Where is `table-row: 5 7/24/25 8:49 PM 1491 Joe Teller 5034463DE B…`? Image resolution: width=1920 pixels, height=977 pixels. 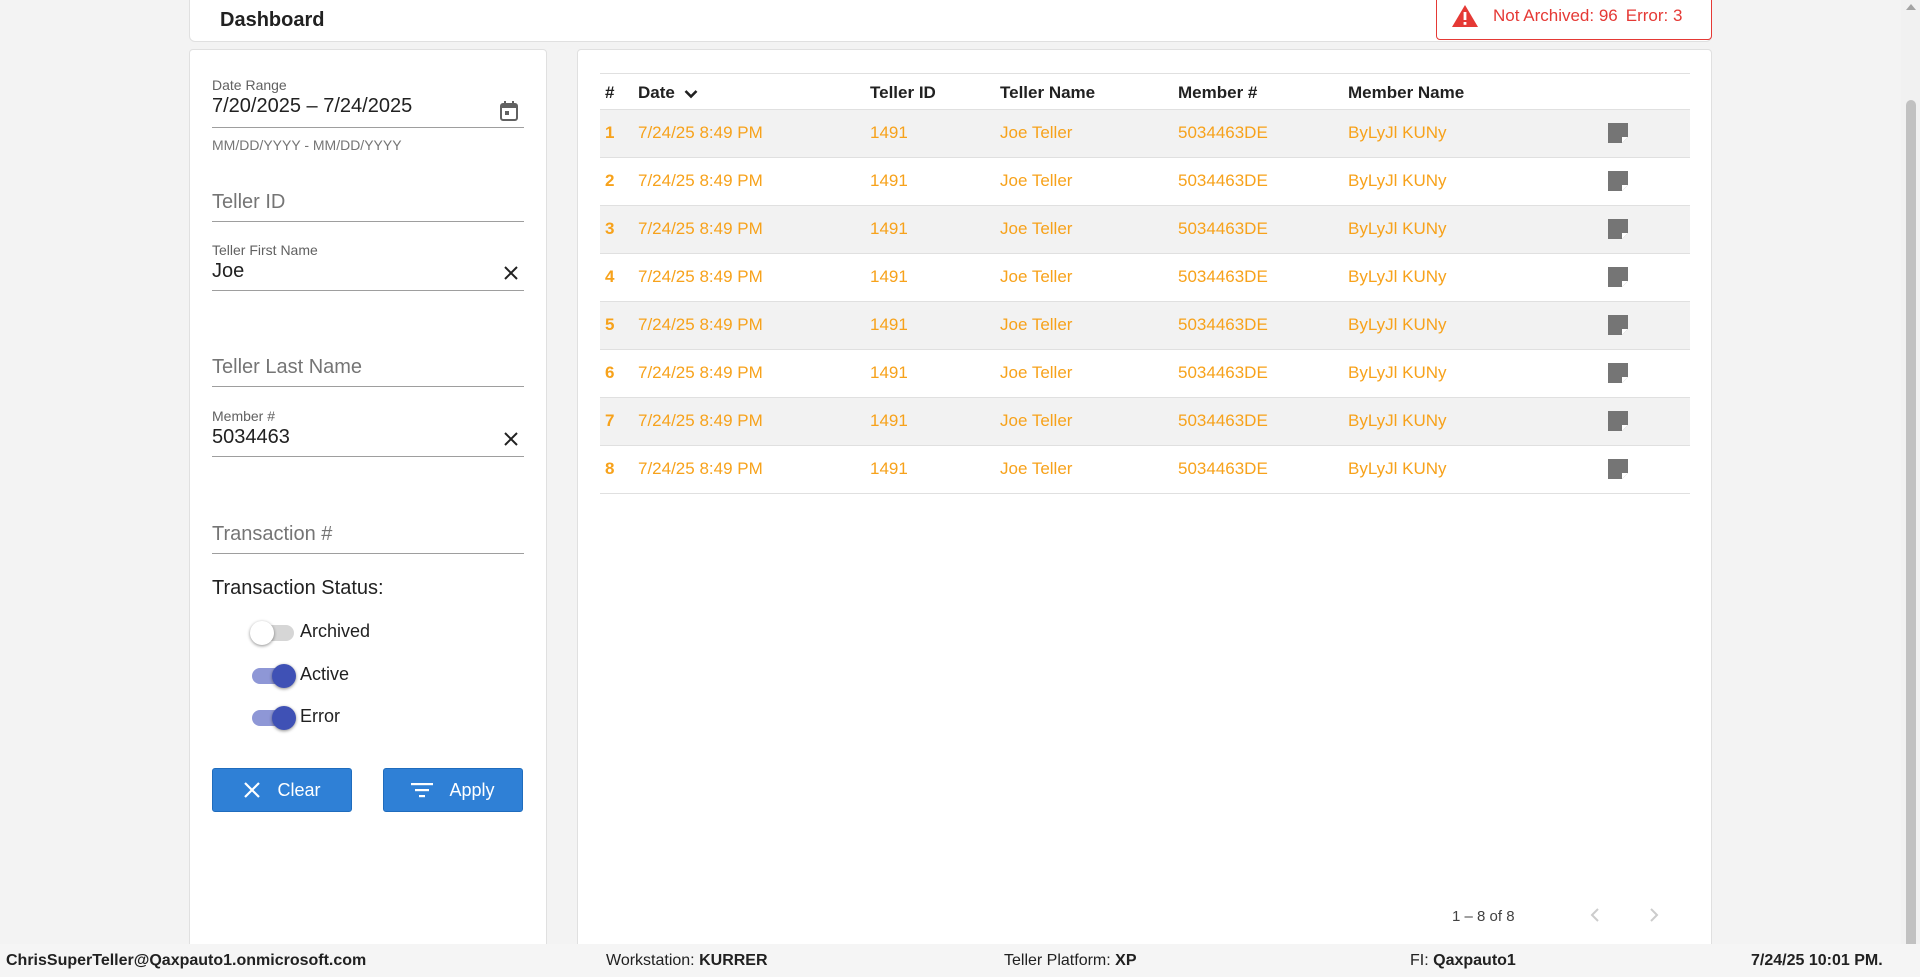 table-row: 5 7/24/25 8:49 PM 1491 Joe Teller 5034463DE B… is located at coordinates (1145, 326).